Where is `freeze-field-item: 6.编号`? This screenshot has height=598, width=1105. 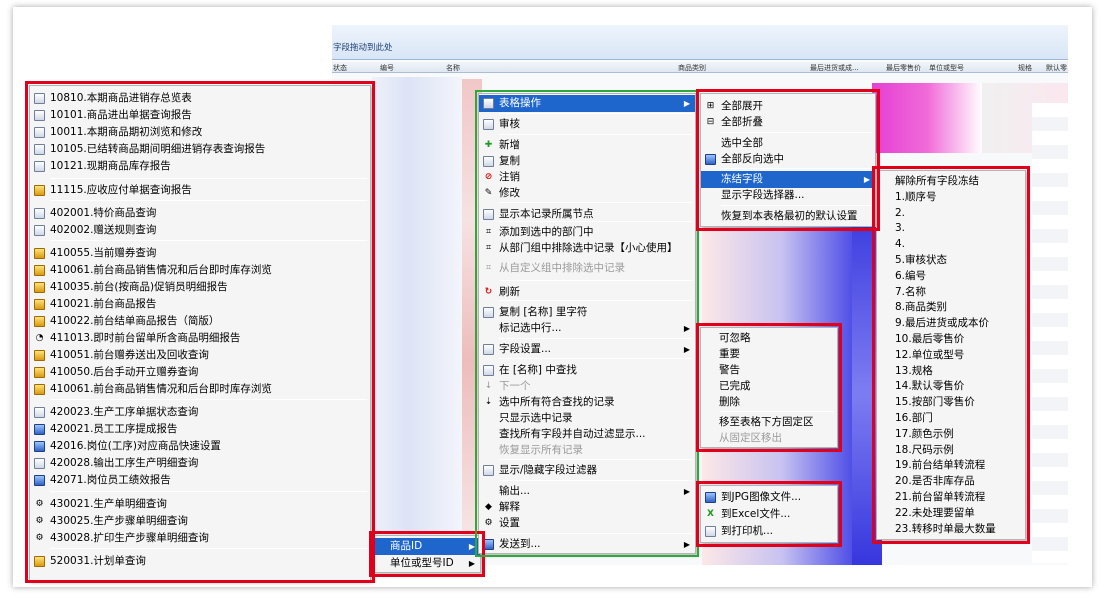
freeze-field-item: 6.编号 is located at coordinates (951, 276).